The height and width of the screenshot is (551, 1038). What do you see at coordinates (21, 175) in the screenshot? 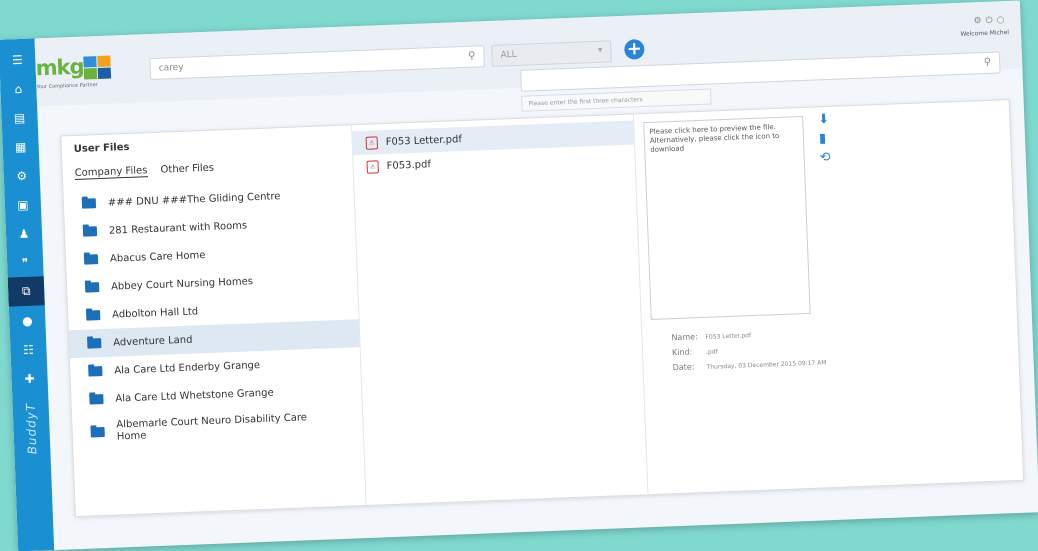
I see `gear-icon: ⚙` at bounding box center [21, 175].